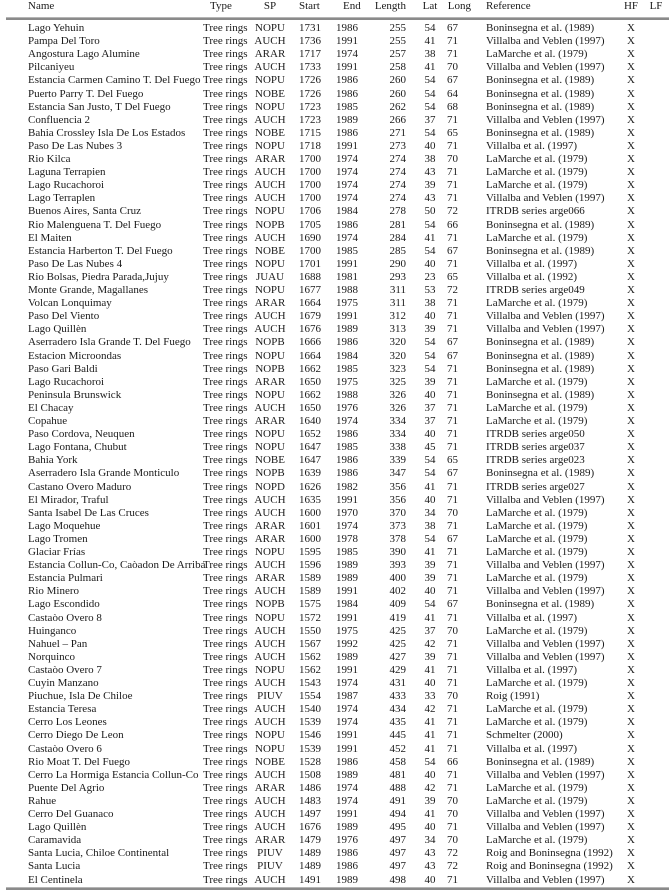 This screenshot has height=893, width=669. Describe the element at coordinates (310, 368) in the screenshot. I see `cell-start: 1662` at that location.